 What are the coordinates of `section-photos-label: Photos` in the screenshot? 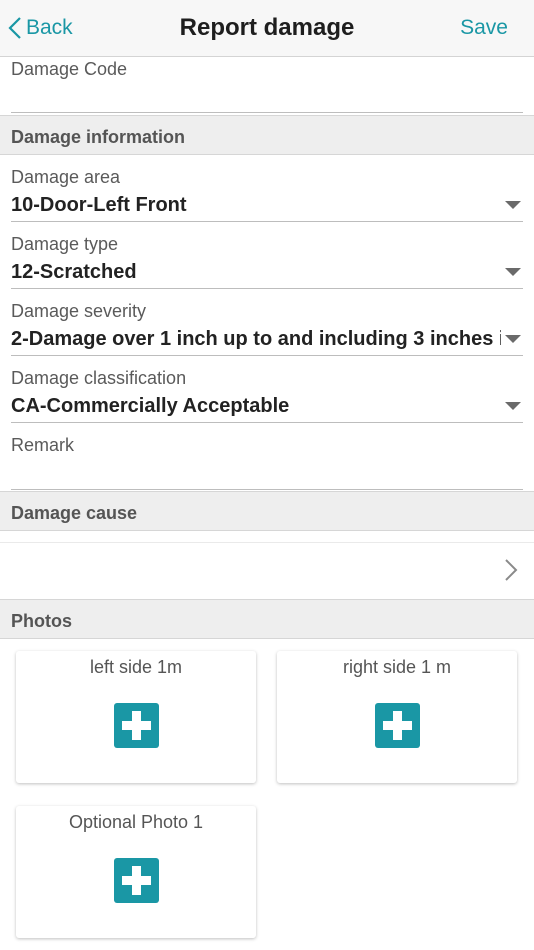 It's located at (41, 621).